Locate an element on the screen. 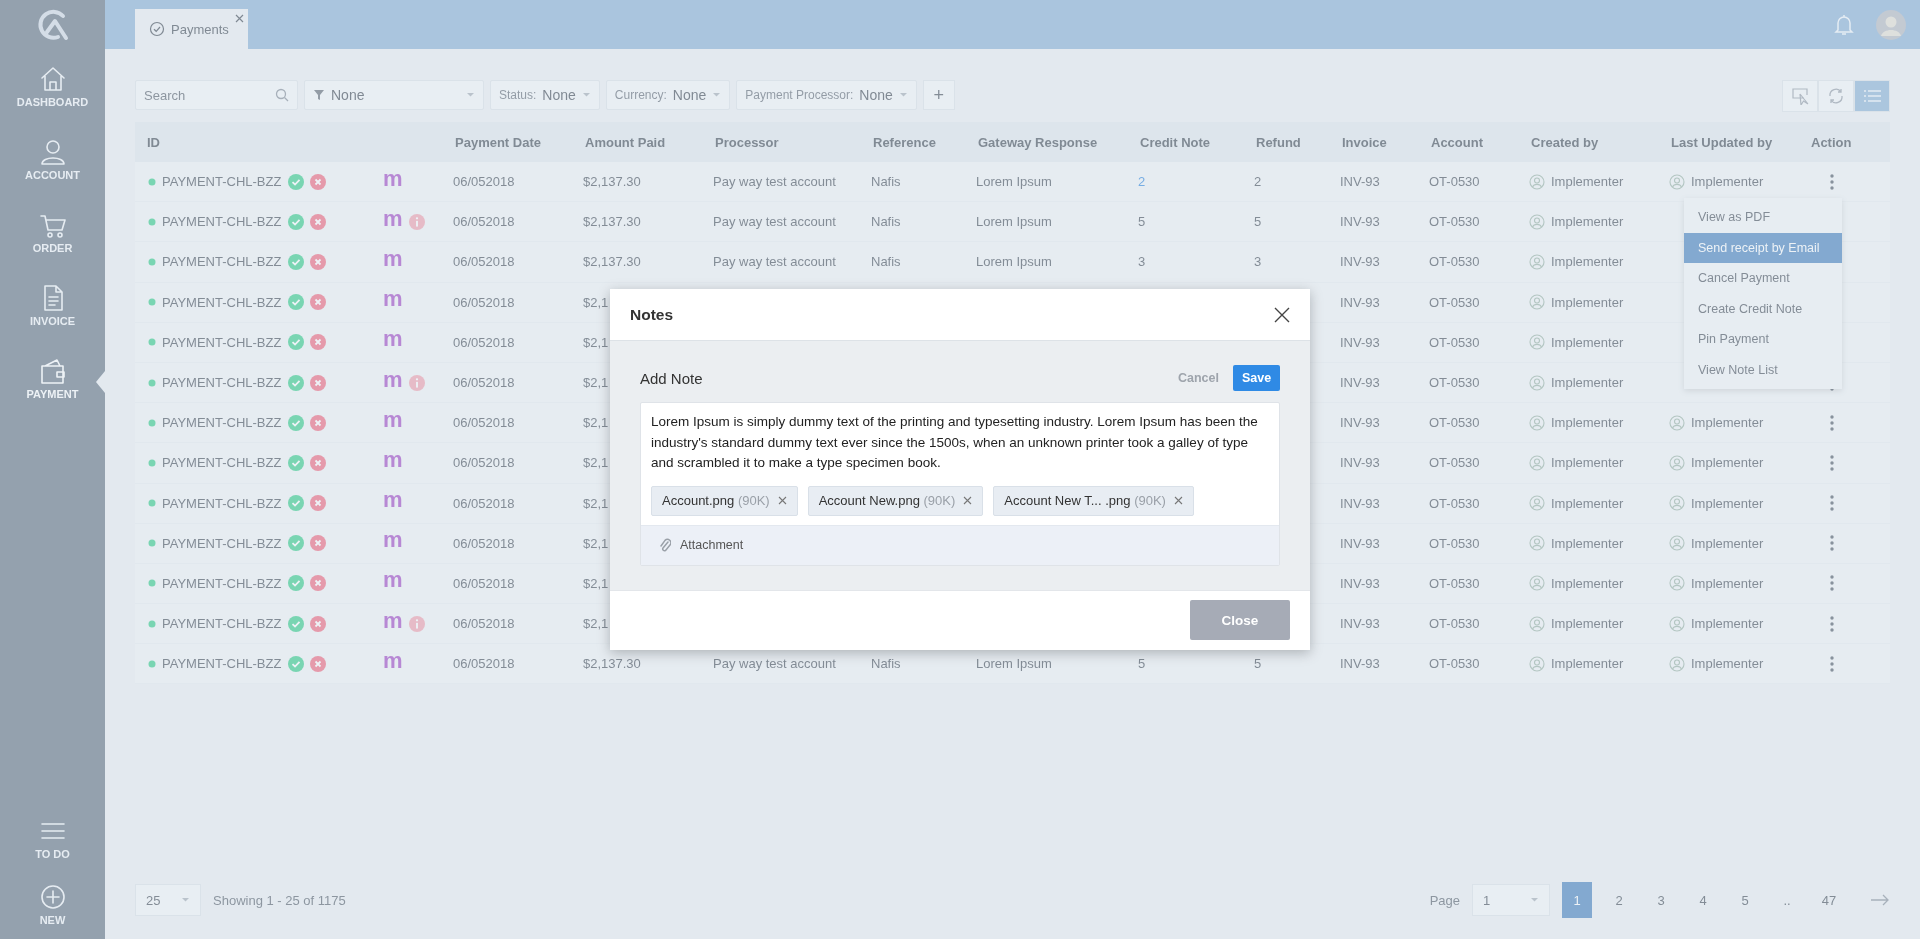 This screenshot has width=1920, height=939. table-cell: $2,137.30 is located at coordinates (612, 222).